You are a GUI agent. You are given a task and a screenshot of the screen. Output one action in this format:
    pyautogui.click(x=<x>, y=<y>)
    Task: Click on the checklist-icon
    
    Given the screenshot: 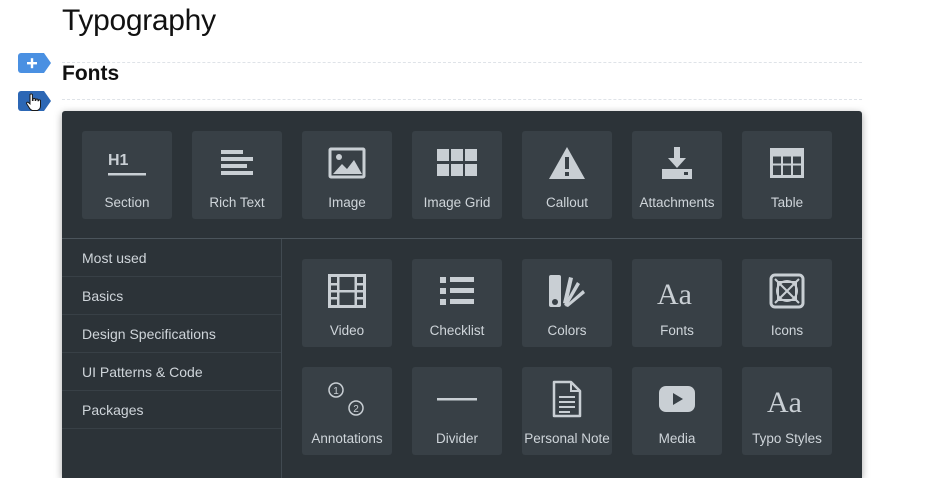 What is the action you would take?
    pyautogui.click(x=457, y=291)
    